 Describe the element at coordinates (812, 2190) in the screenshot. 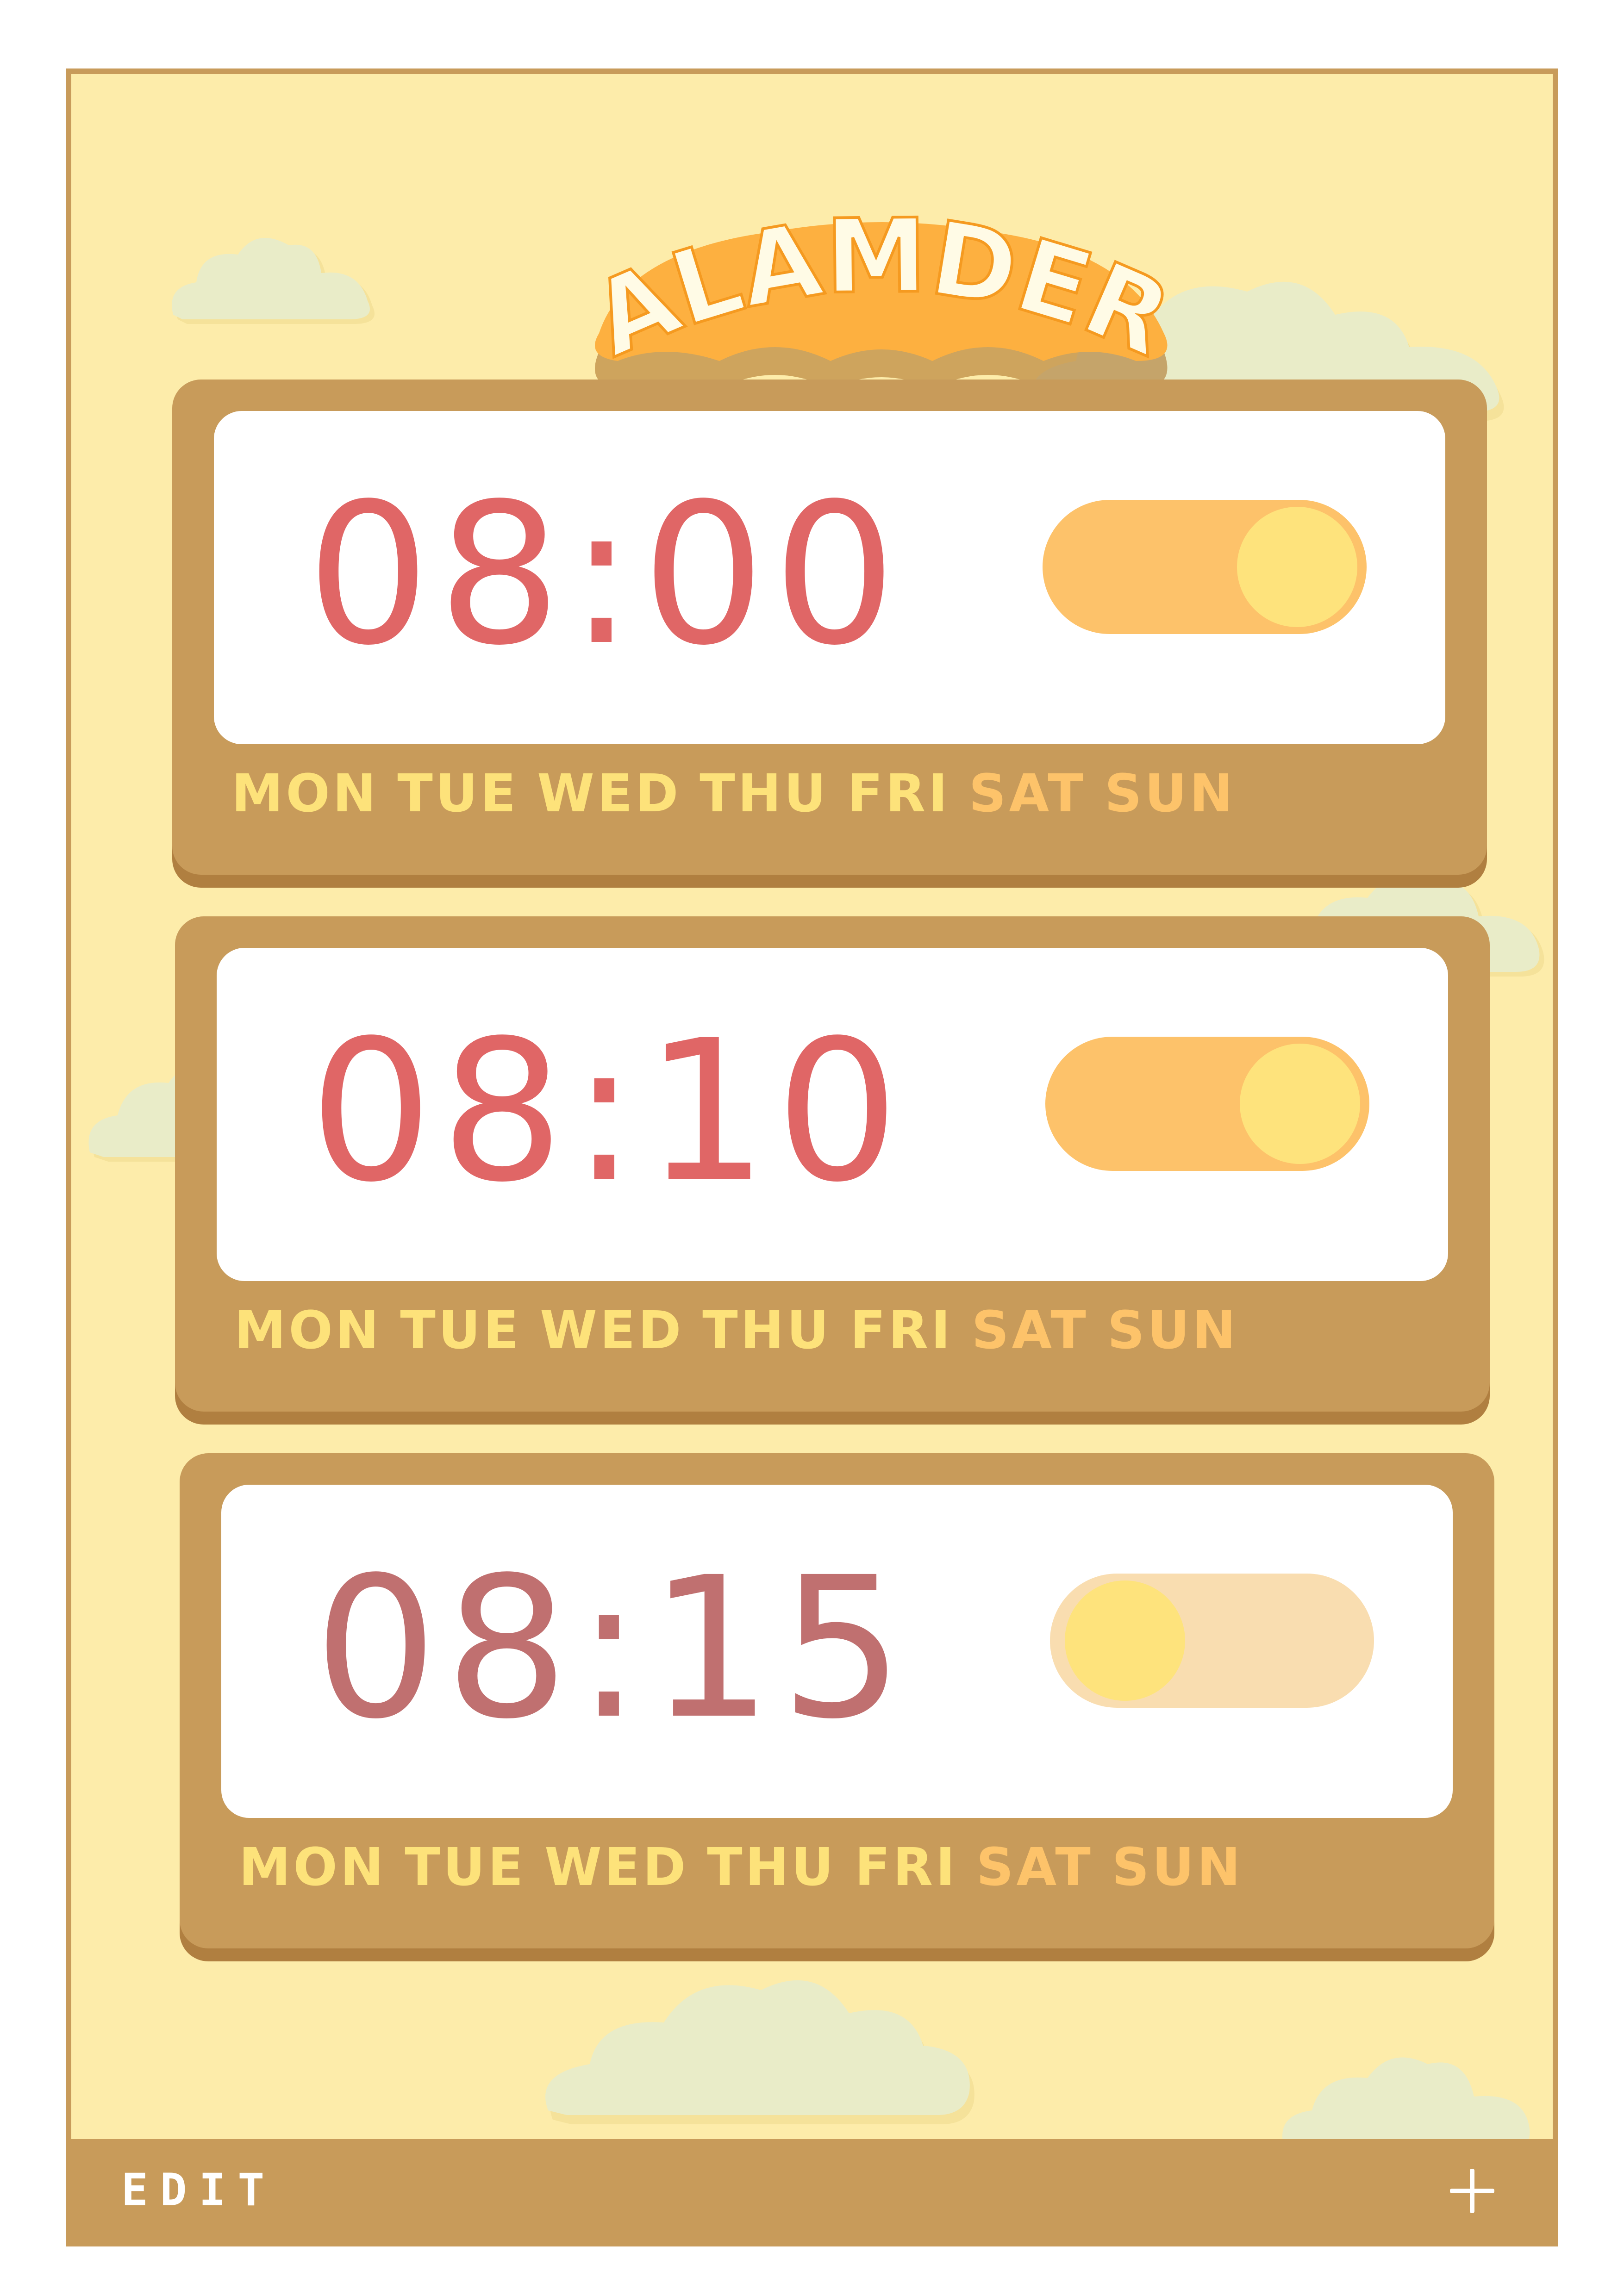

I see `bottom-toolbar: EDIT` at that location.